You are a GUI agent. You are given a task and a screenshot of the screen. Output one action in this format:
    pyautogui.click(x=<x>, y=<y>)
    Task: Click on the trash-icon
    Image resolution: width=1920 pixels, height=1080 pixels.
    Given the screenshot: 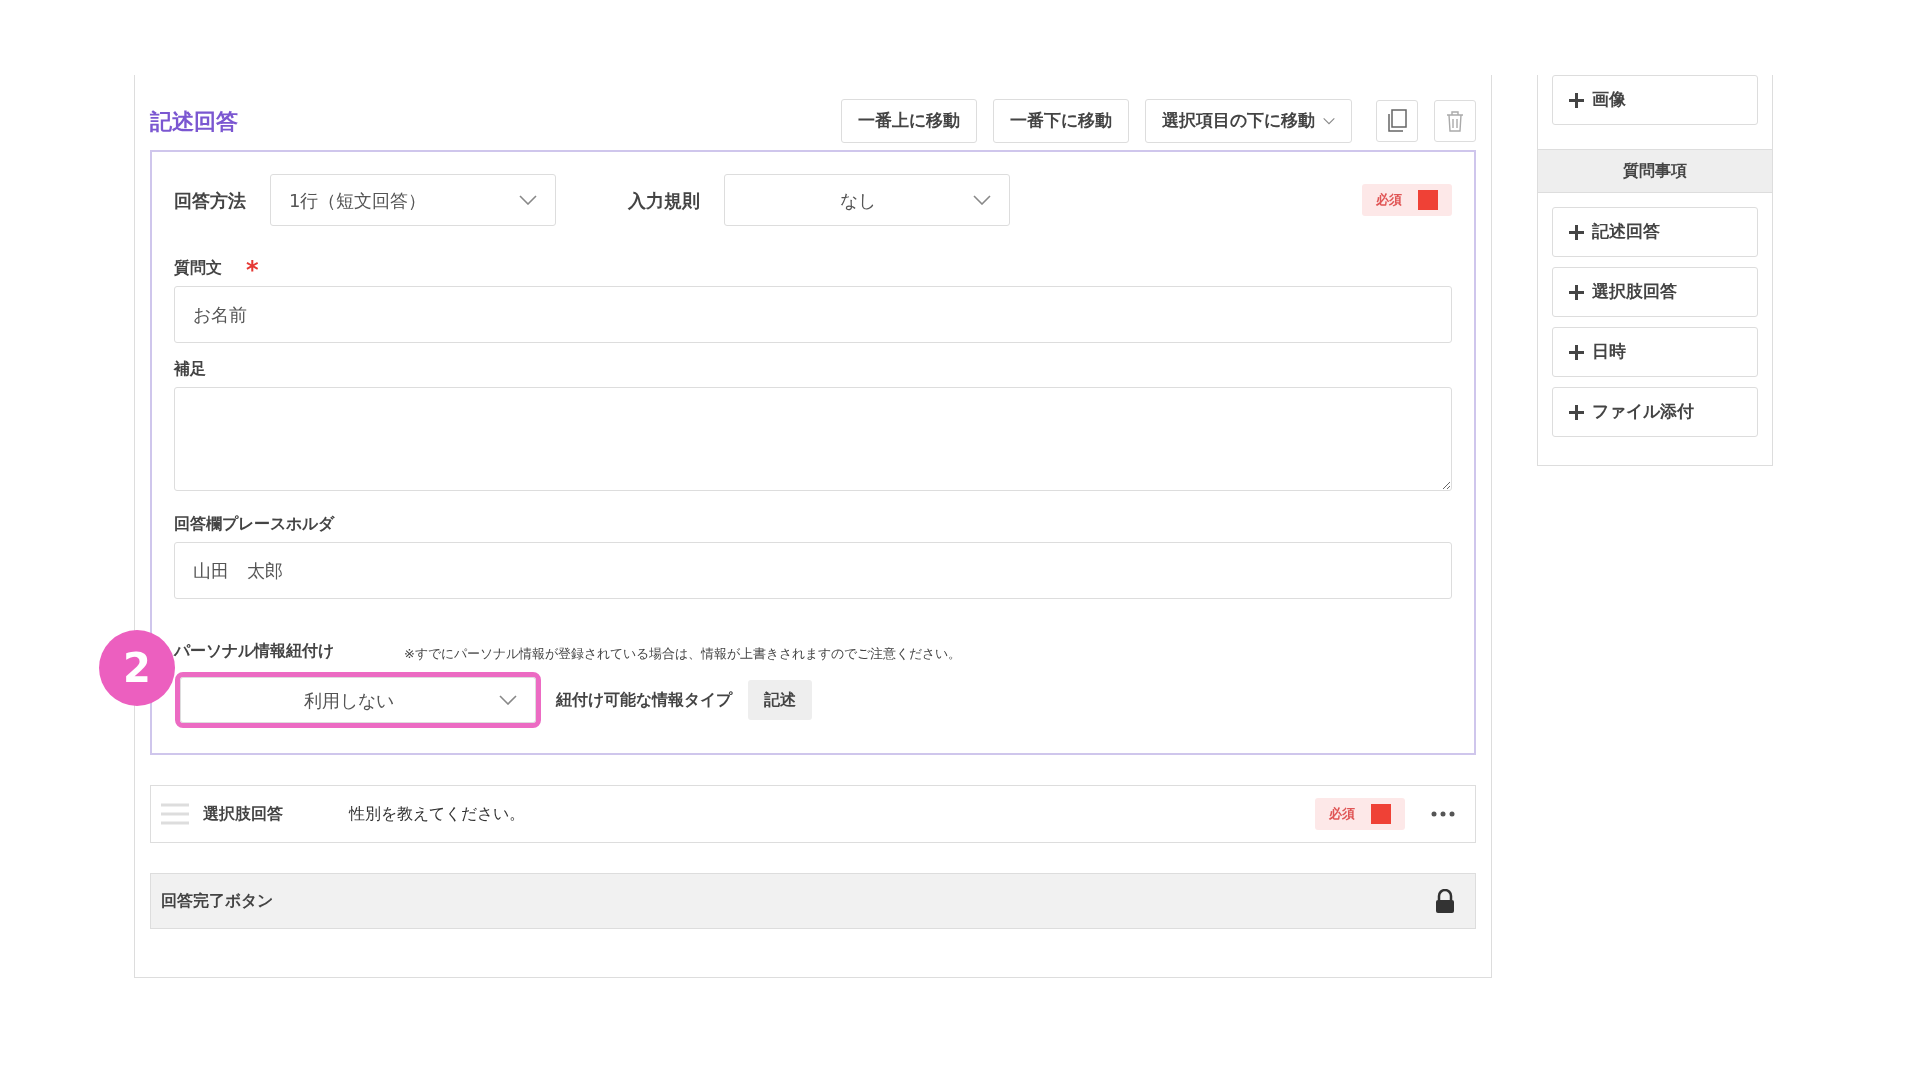 What is the action you would take?
    pyautogui.click(x=1455, y=121)
    